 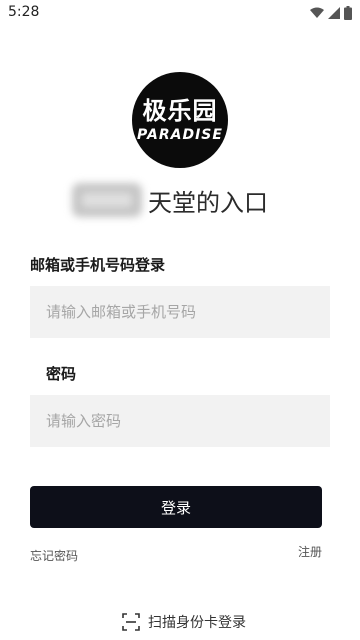 I want to click on account-input, so click(x=180, y=312).